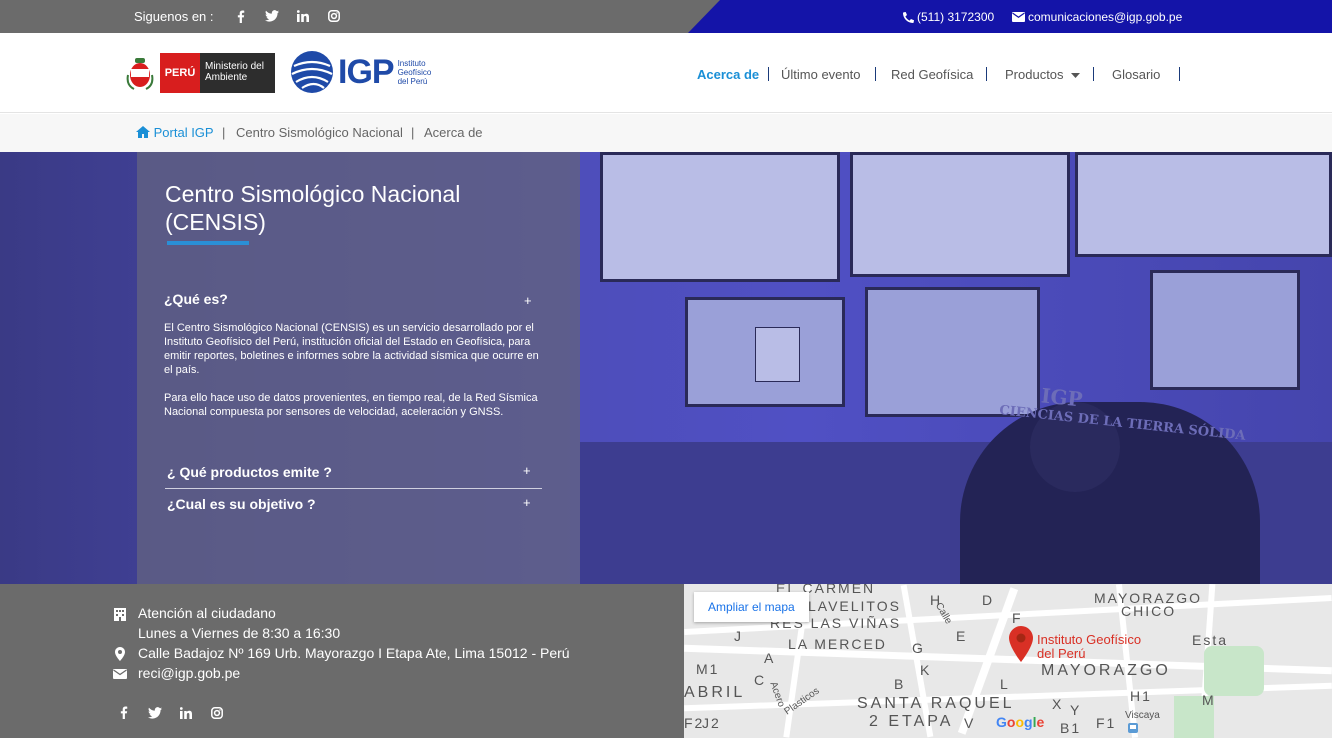  Describe the element at coordinates (1034, 74) in the screenshot. I see `nav-productos-label: Productos` at that location.